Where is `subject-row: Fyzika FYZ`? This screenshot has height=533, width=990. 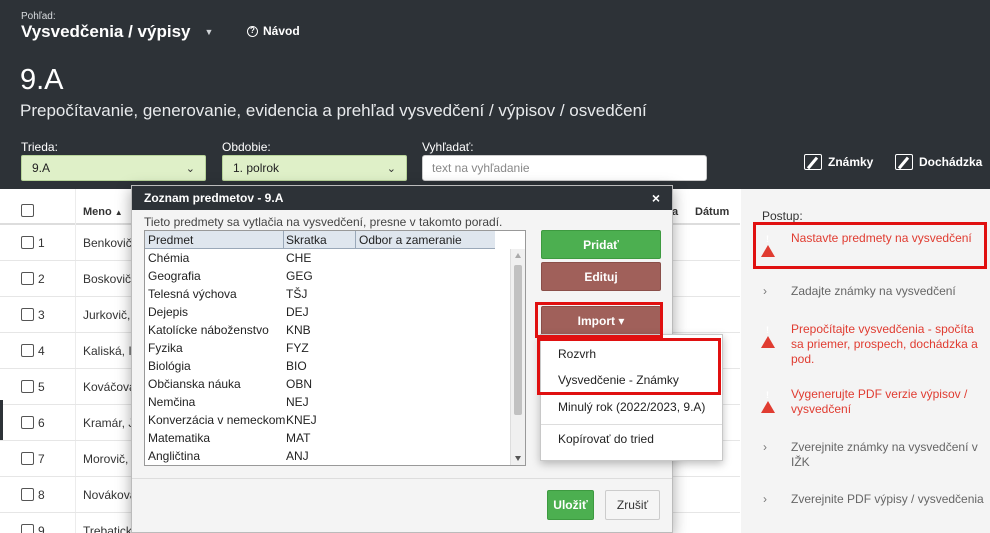
subject-row: Fyzika FYZ is located at coordinates (327, 348).